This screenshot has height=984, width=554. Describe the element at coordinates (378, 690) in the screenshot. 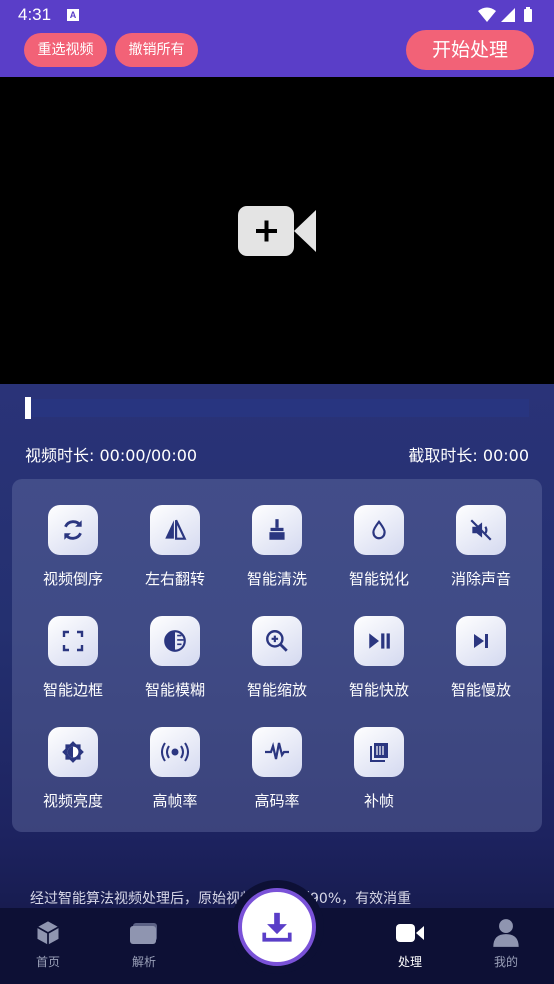

I see `tool-label: 智能快放` at that location.